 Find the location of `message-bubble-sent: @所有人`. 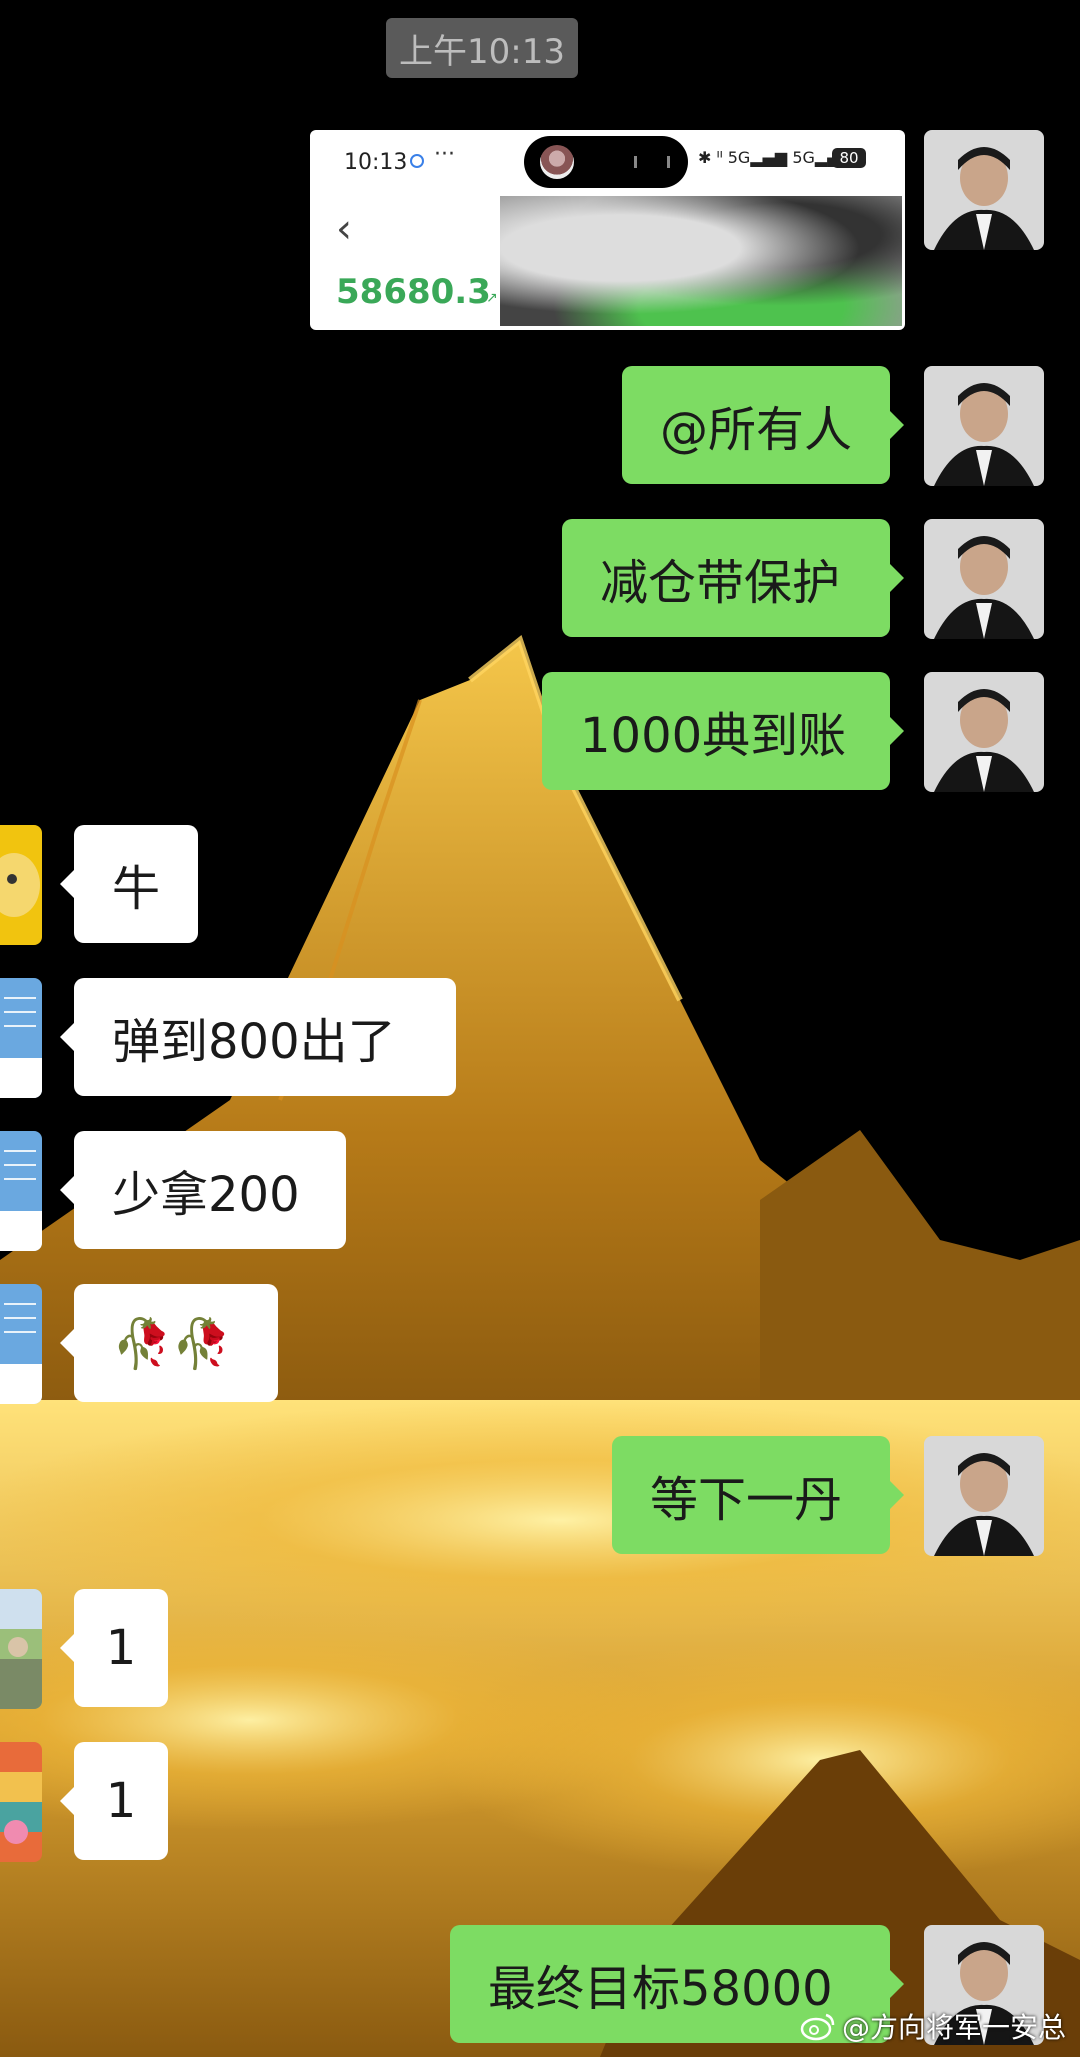

message-bubble-sent: @所有人 is located at coordinates (763, 425).